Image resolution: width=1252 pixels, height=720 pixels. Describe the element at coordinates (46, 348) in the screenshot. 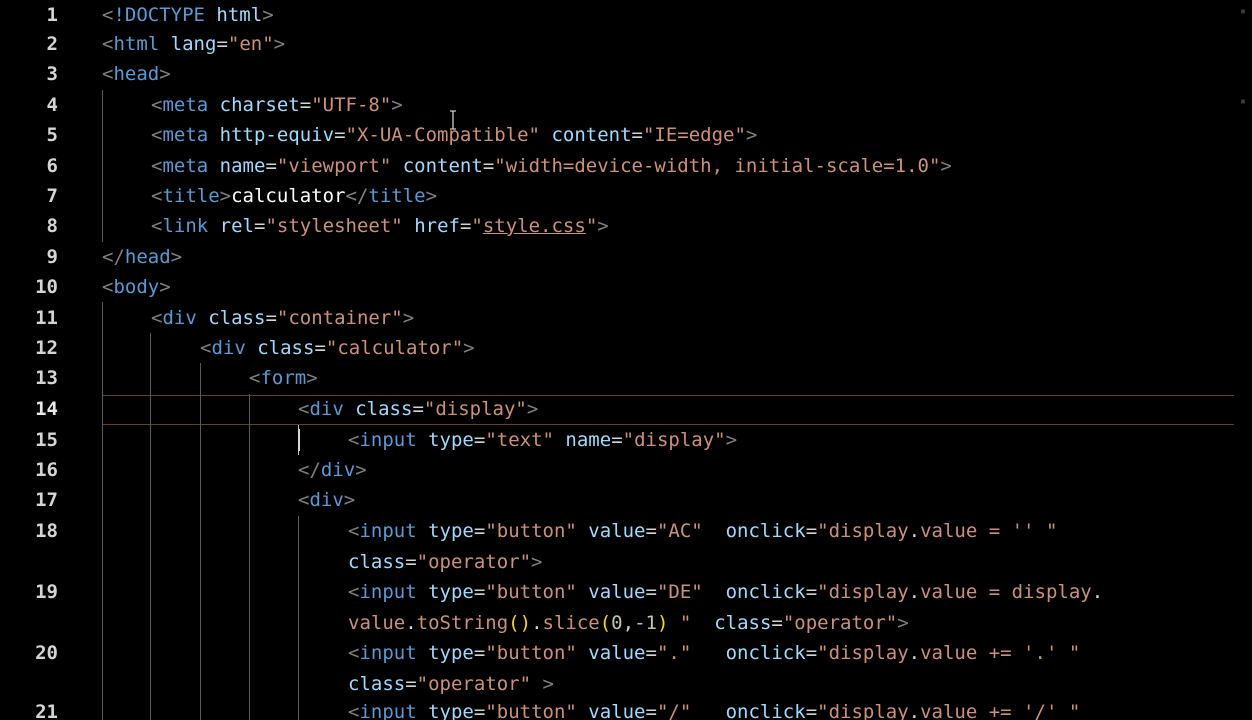

I see `line-number: 12` at that location.